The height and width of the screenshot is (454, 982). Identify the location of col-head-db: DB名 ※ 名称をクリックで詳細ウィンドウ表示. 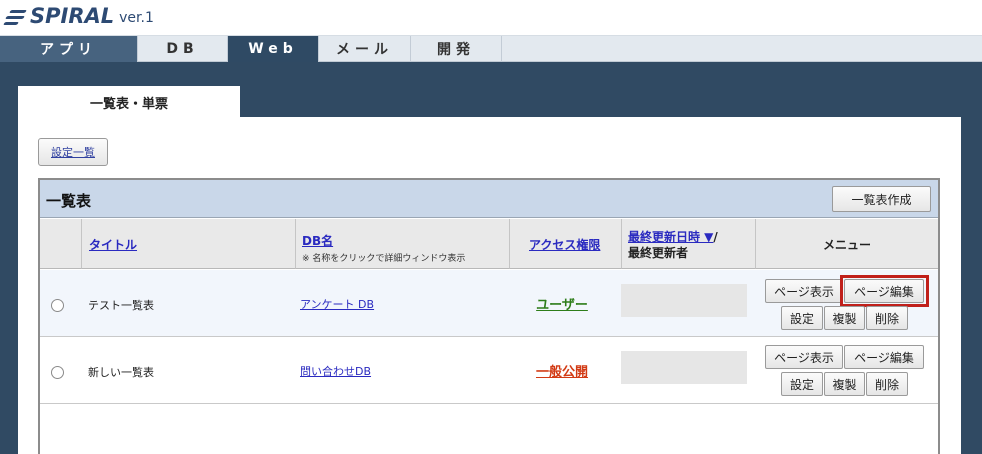
(403, 244).